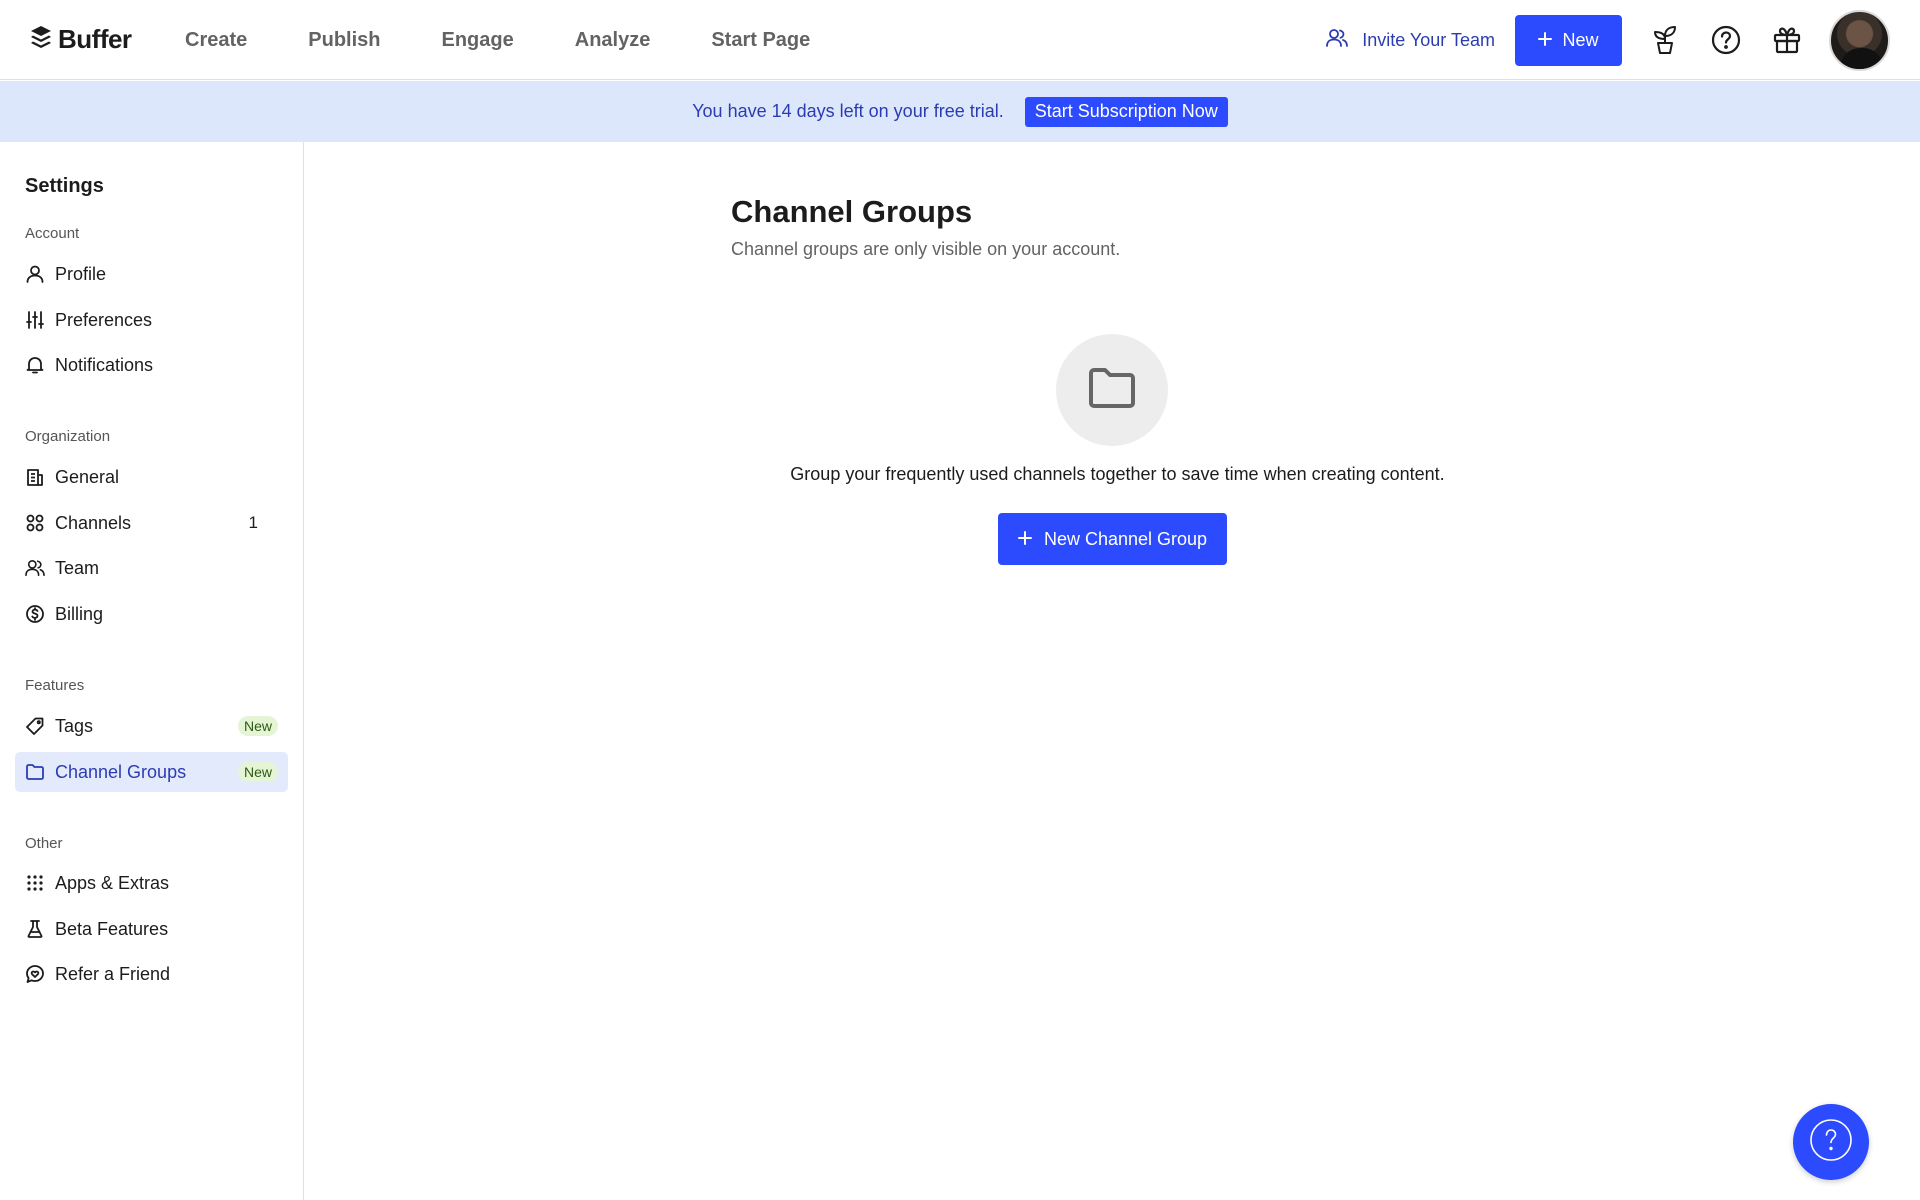 Image resolution: width=1920 pixels, height=1200 pixels. I want to click on sidebar-item-label: Notifications, so click(104, 364).